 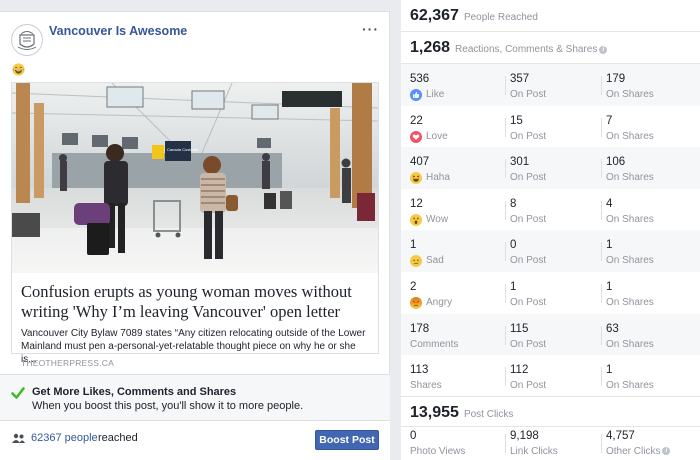 What do you see at coordinates (418, 178) in the screenshot?
I see `haha-icon` at bounding box center [418, 178].